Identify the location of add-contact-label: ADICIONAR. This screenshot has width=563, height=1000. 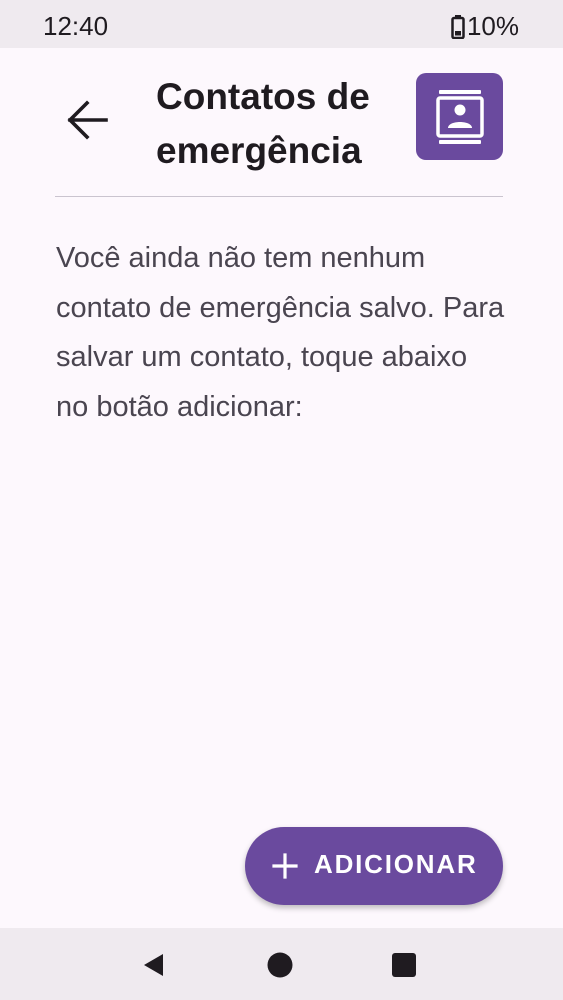
(396, 864).